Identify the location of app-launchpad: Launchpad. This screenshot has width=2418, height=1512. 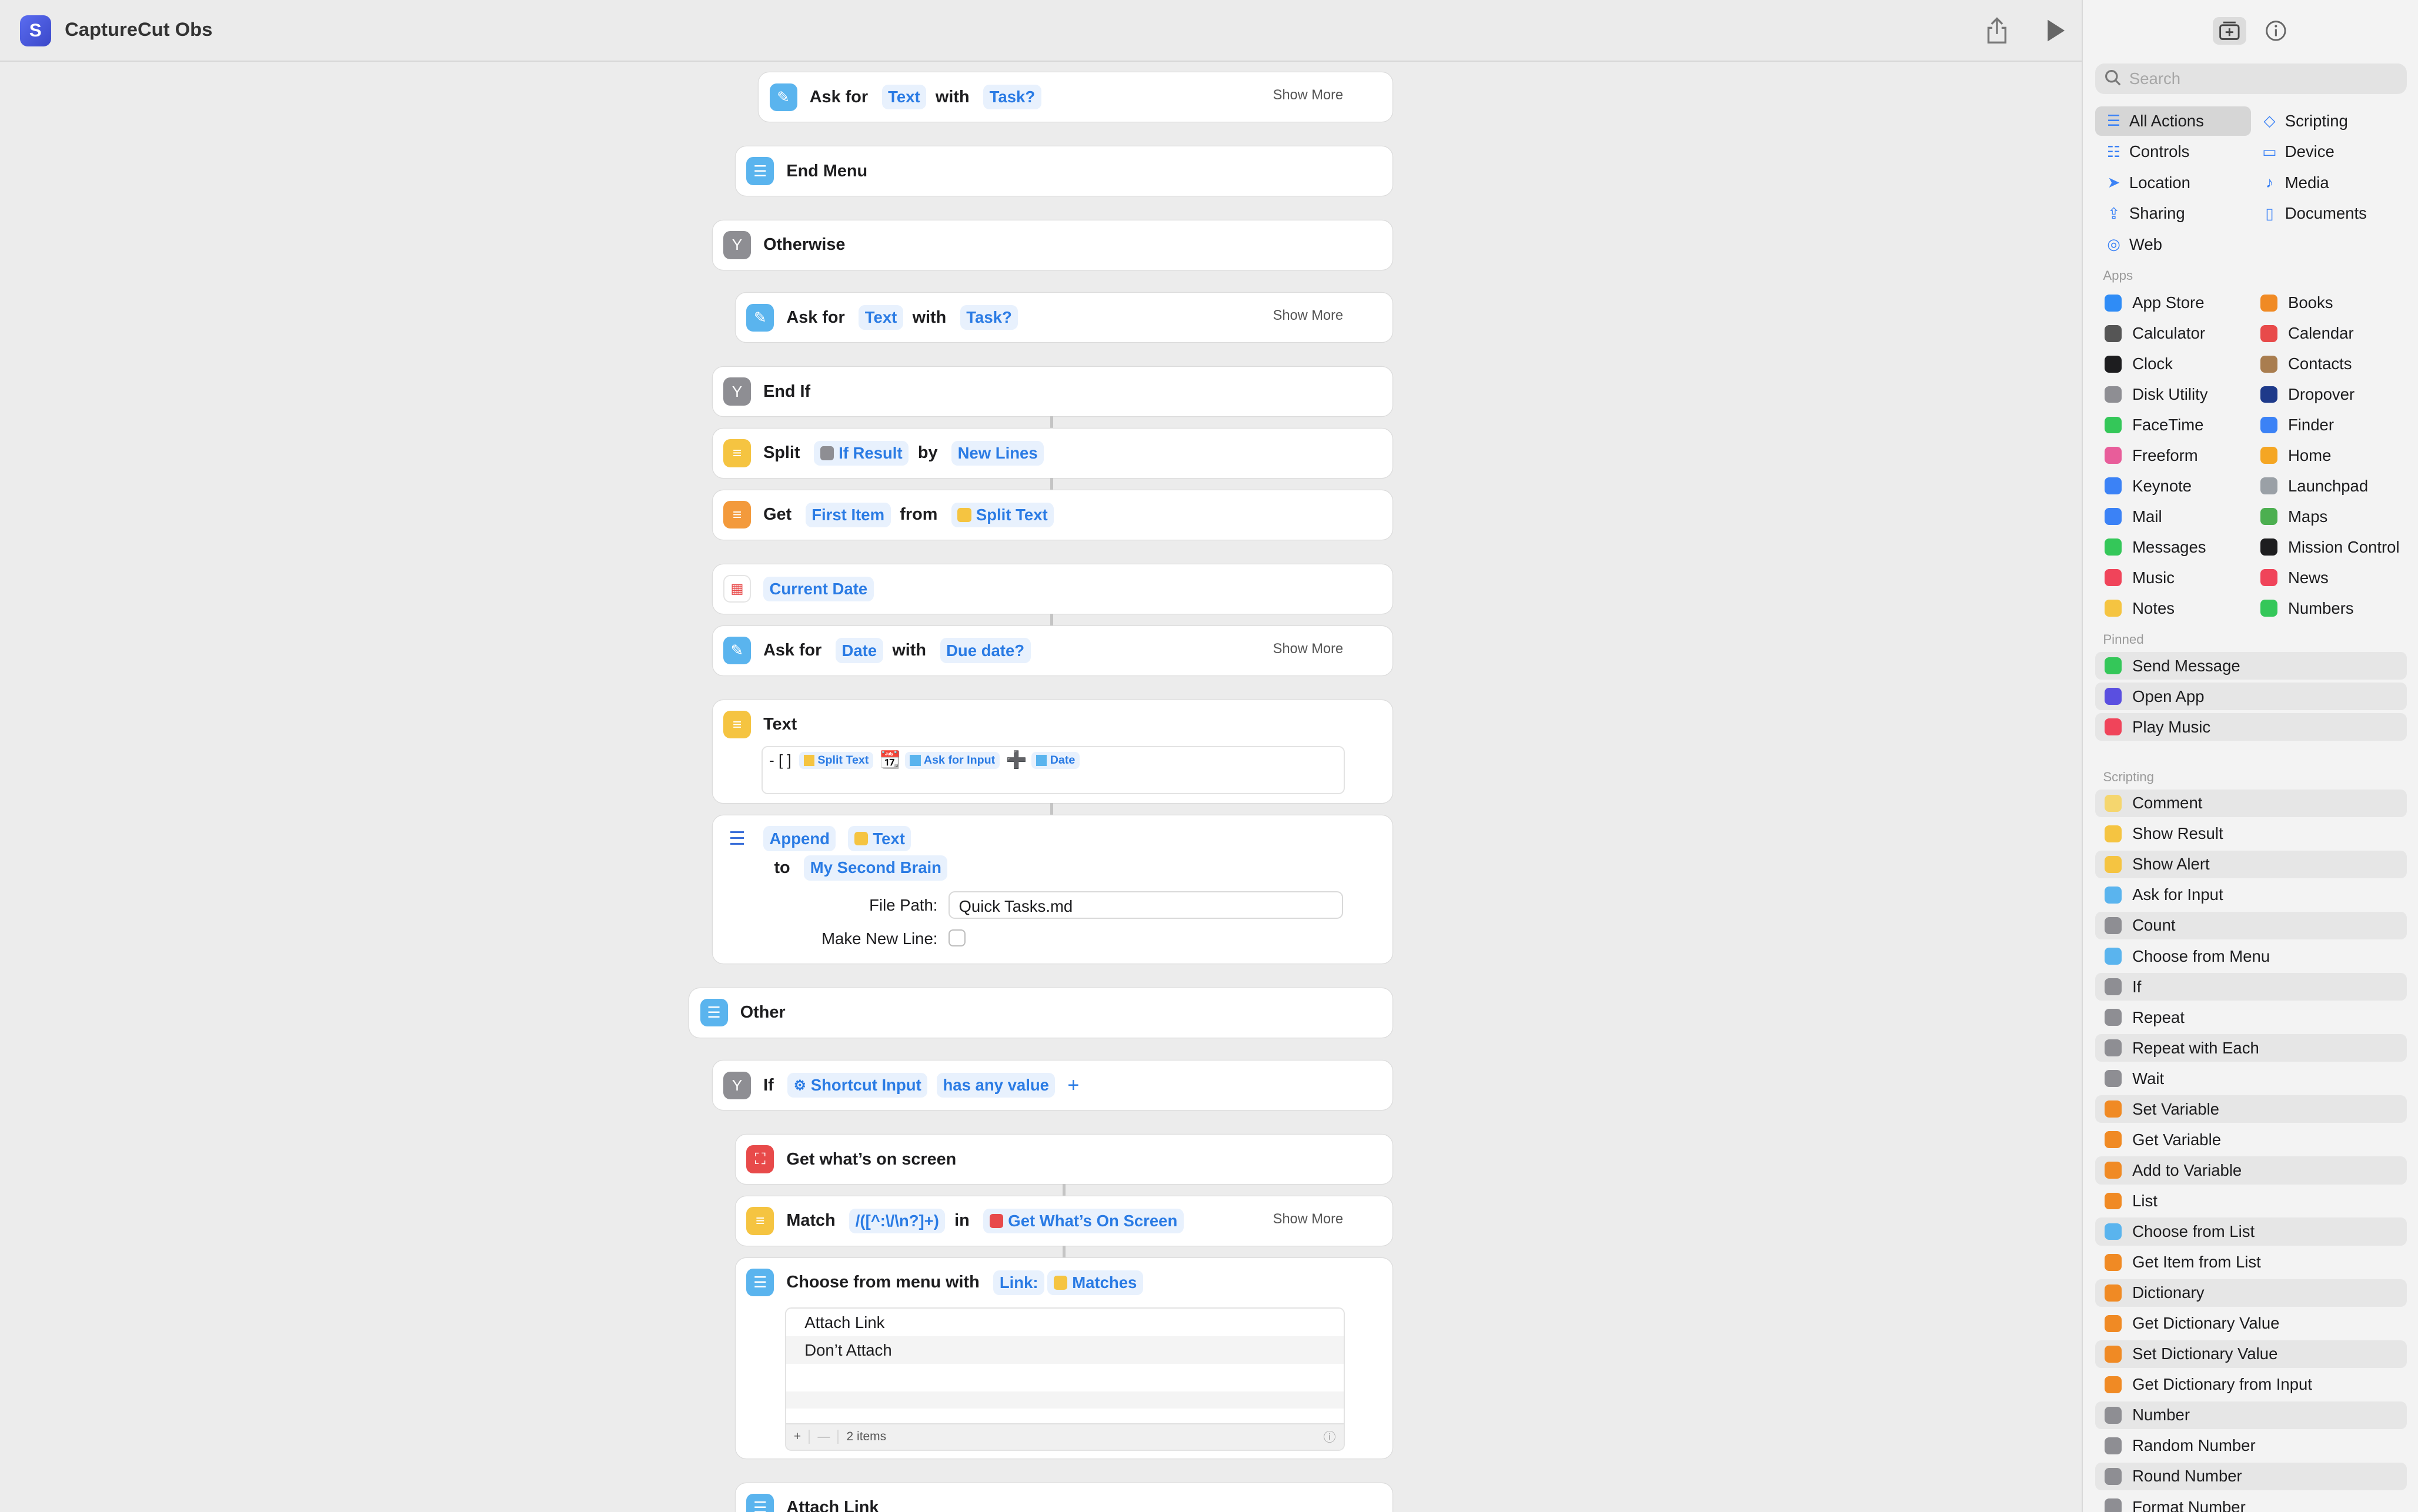
(2328, 486).